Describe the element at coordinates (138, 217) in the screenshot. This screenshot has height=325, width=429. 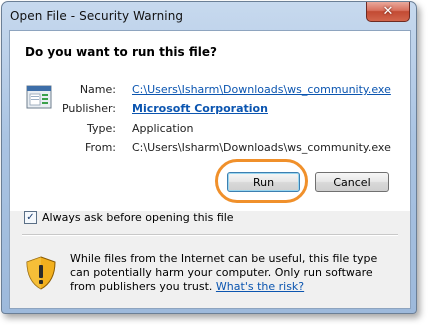
I see `always-ask-label: Always ask before opening this file` at that location.